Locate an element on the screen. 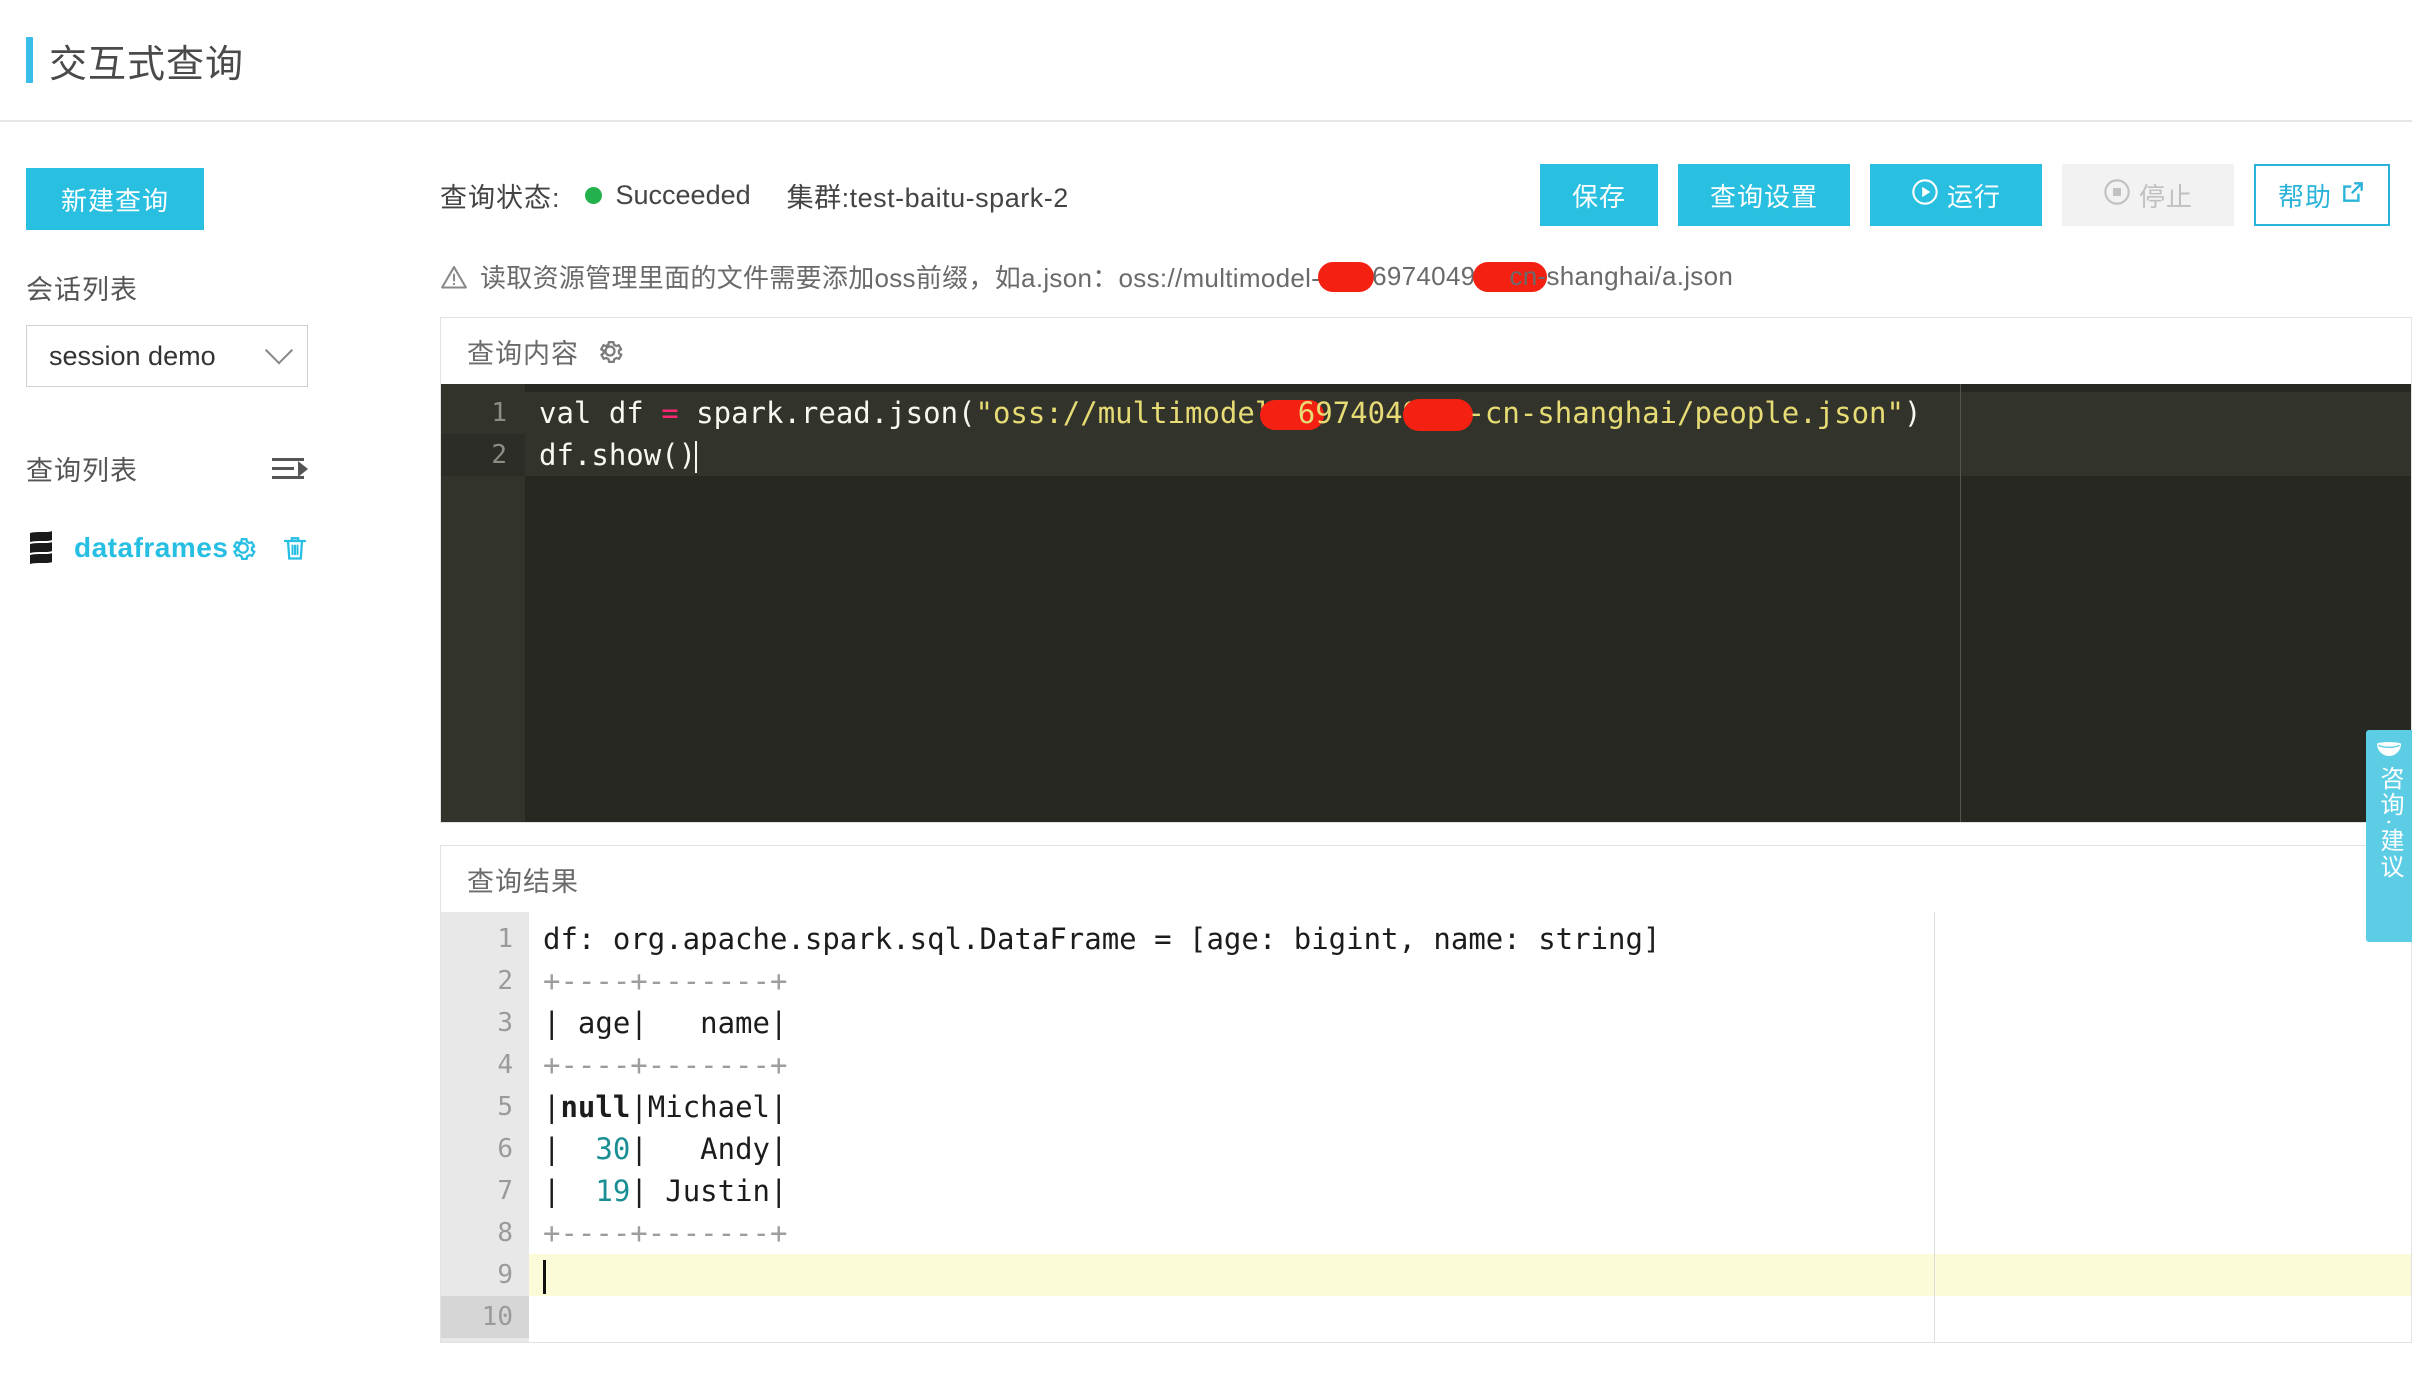 This screenshot has width=2412, height=1392. result-line-number: 2 is located at coordinates (505, 981).